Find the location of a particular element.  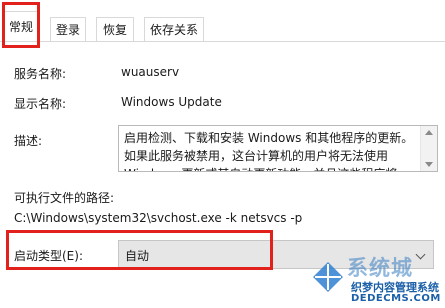

tab-dependencies: 依存关系 is located at coordinates (174, 29).